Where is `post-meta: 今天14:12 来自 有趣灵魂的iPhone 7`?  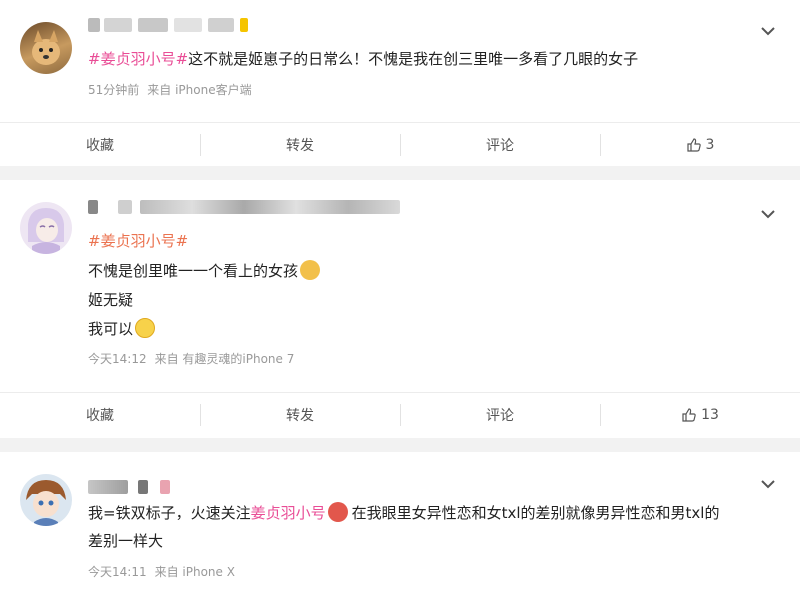
post-meta: 今天14:12 来自 有趣灵魂的iPhone 7 is located at coordinates (191, 358).